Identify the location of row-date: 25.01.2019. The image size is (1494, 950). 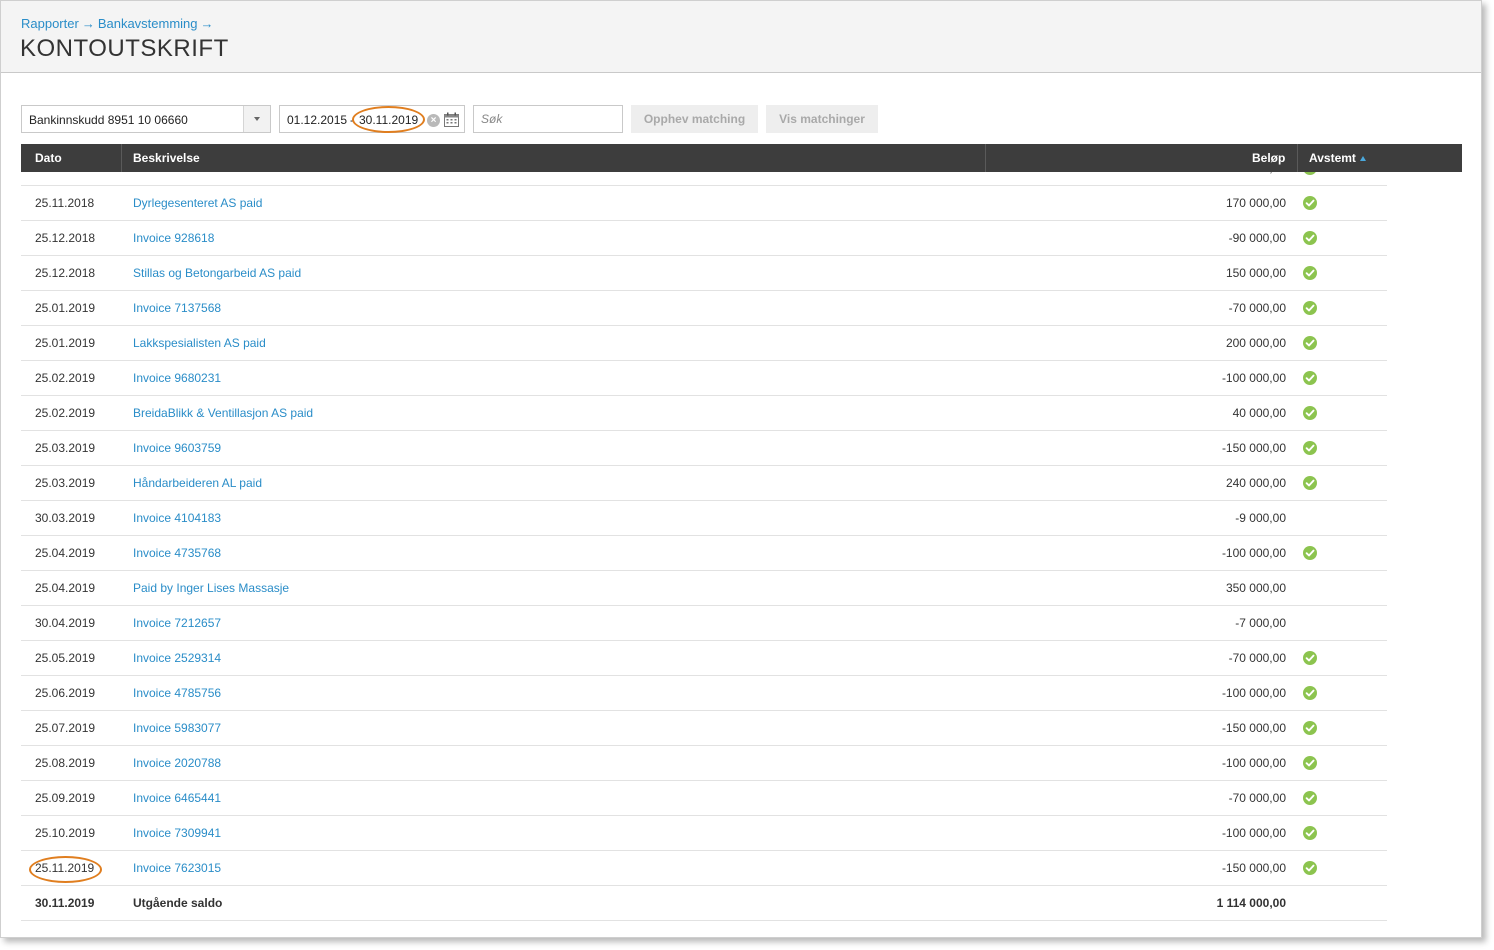
(65, 343).